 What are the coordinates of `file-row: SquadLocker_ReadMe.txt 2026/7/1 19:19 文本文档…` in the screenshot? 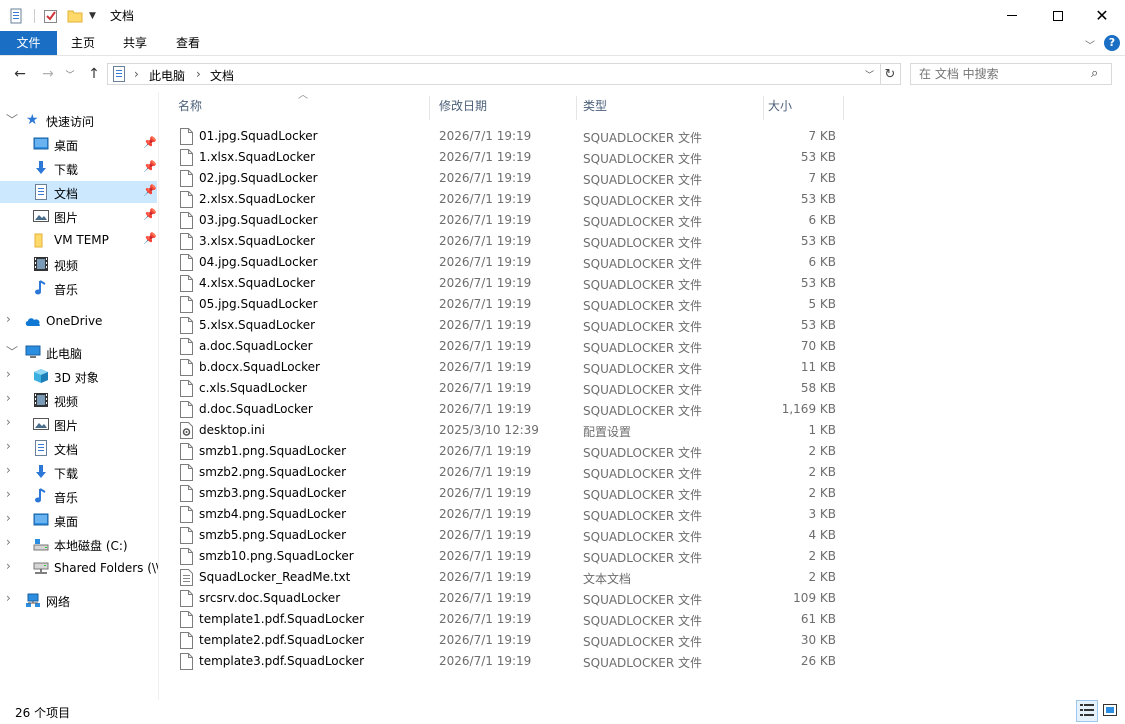 It's located at (642, 577).